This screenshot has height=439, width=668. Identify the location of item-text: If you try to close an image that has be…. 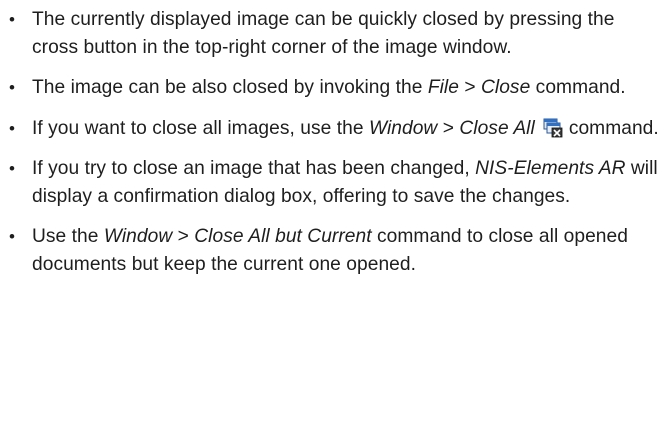
(254, 168).